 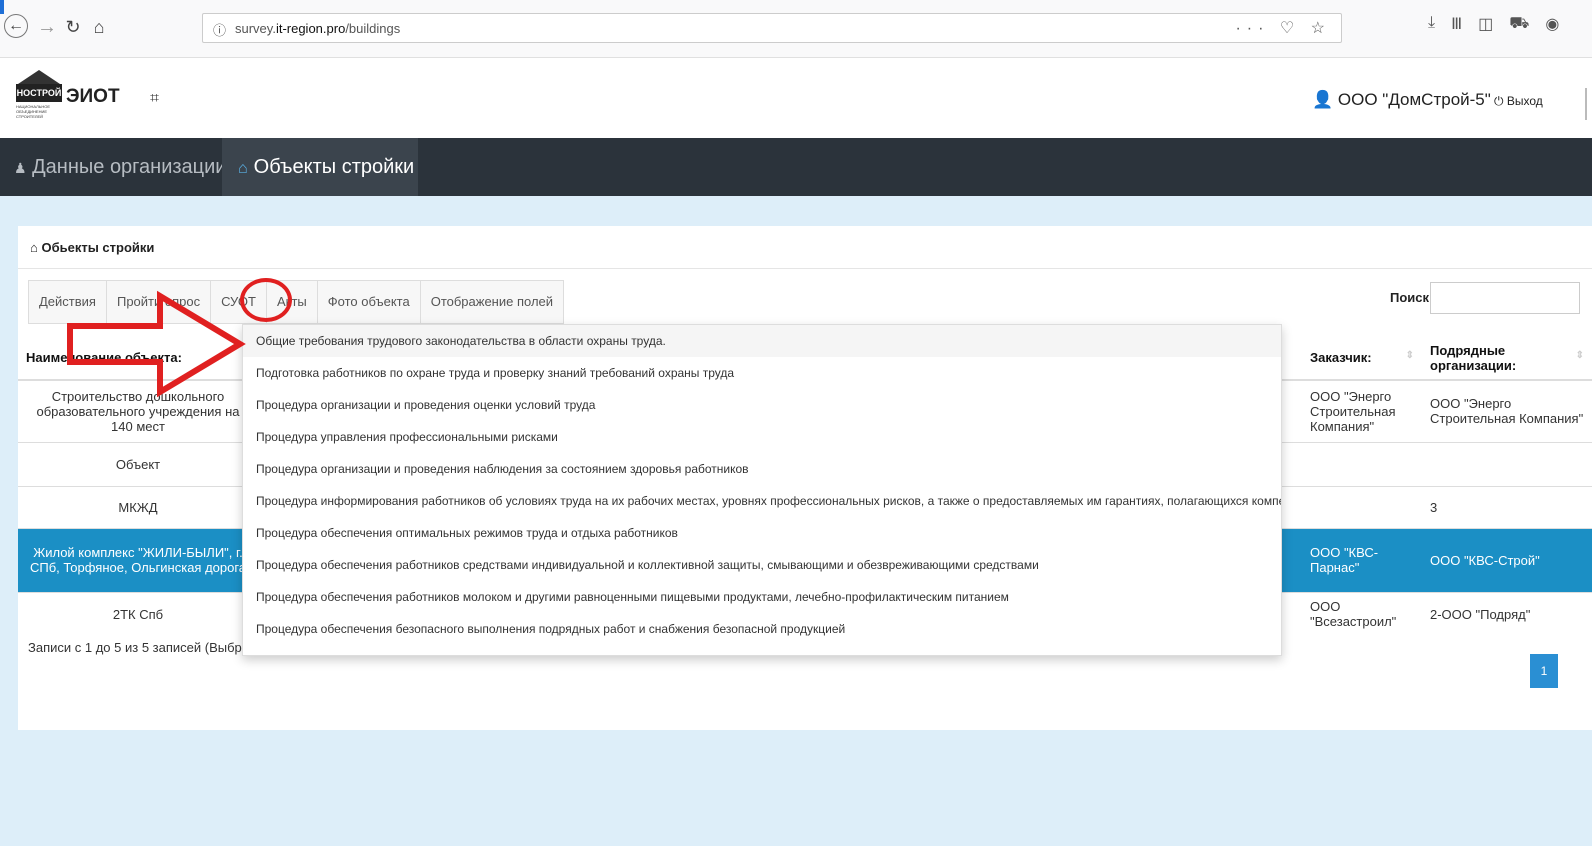 I want to click on cell-contractor: 2-ООО "Подряд", so click(x=1507, y=613).